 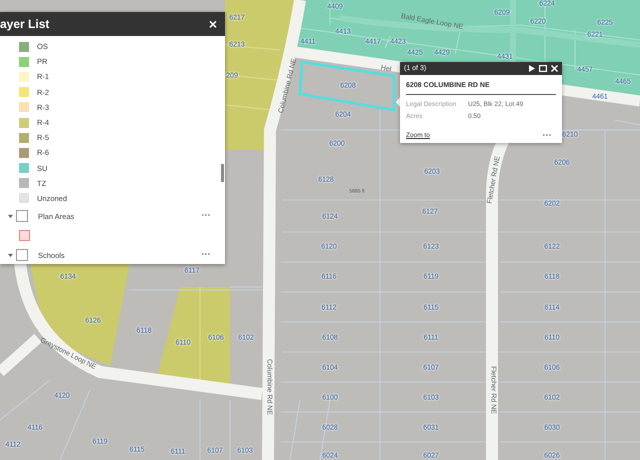 I want to click on scrollbar, so click(x=222, y=173).